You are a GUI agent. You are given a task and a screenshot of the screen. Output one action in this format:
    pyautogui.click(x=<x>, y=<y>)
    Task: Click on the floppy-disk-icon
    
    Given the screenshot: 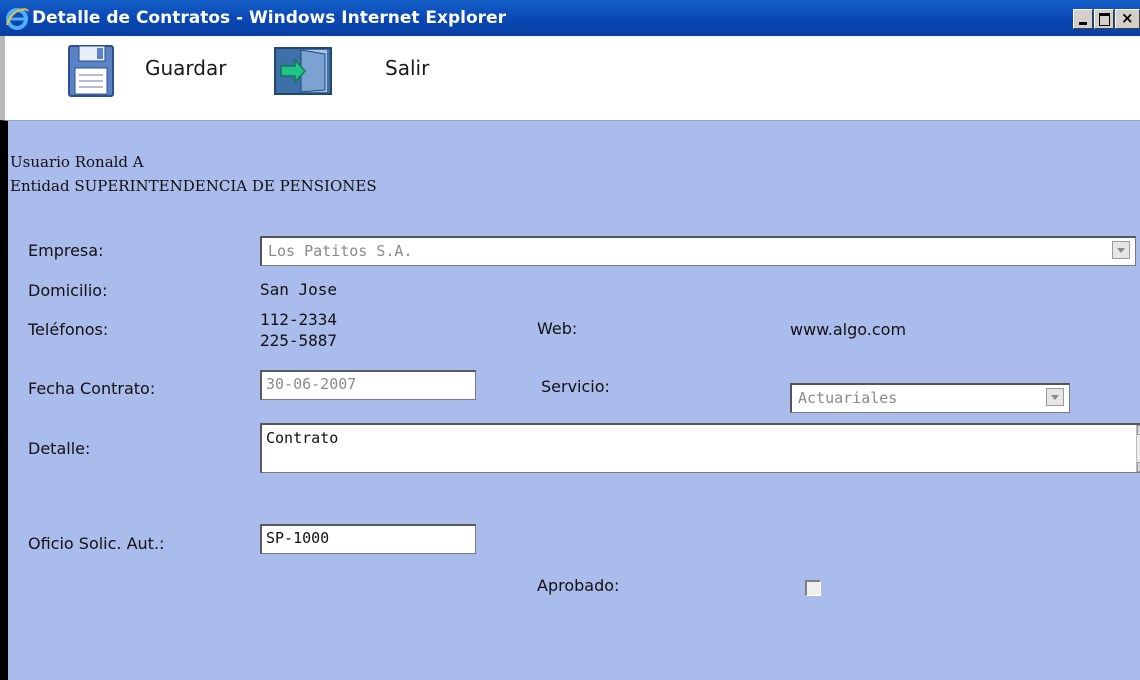 What is the action you would take?
    pyautogui.click(x=91, y=71)
    